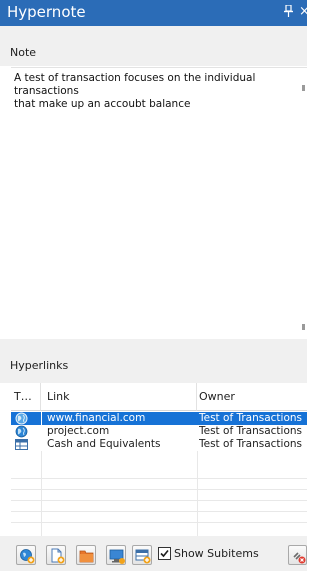 The height and width of the screenshot is (571, 320). I want to click on hyperlinks-label: Hyperlinks, so click(39, 365).